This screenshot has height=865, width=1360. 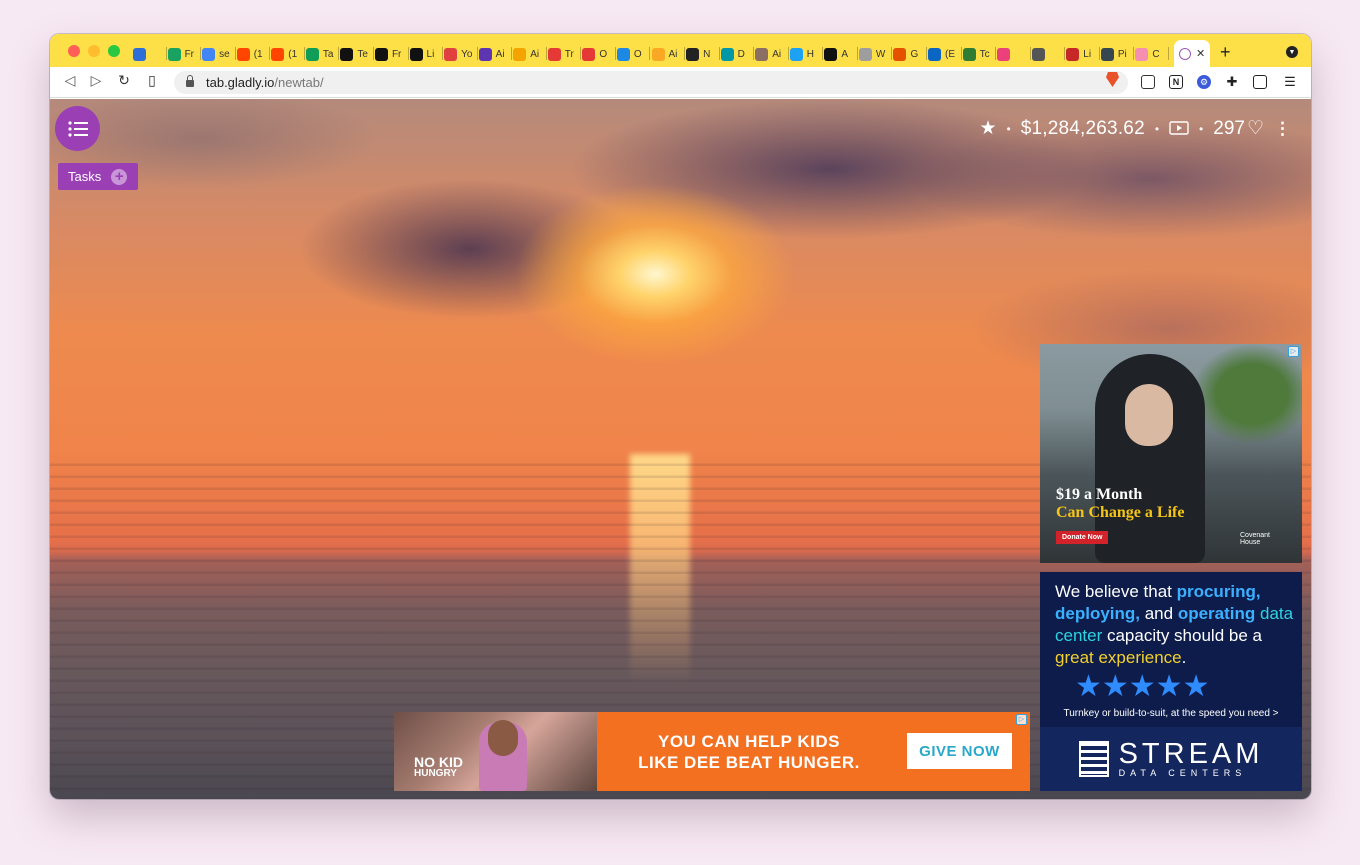 What do you see at coordinates (1260, 82) in the screenshot?
I see `wallet-icon` at bounding box center [1260, 82].